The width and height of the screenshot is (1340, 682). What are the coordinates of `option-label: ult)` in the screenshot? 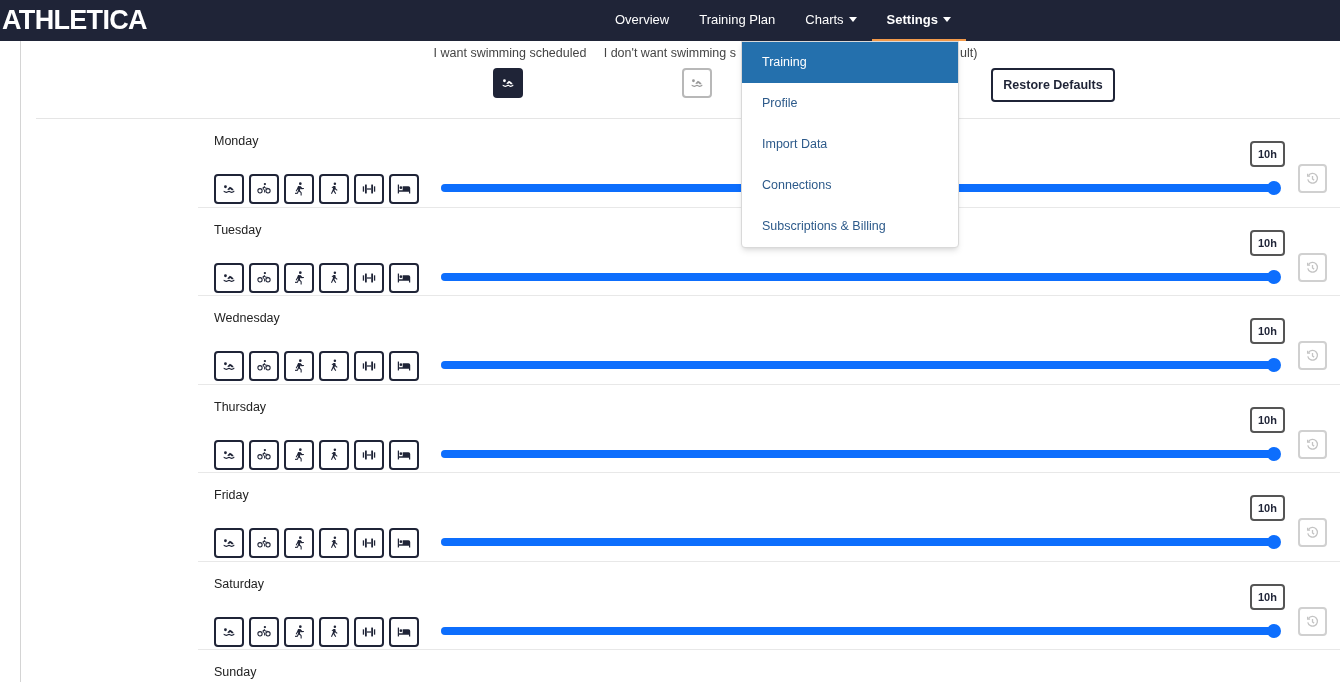 It's located at (969, 53).